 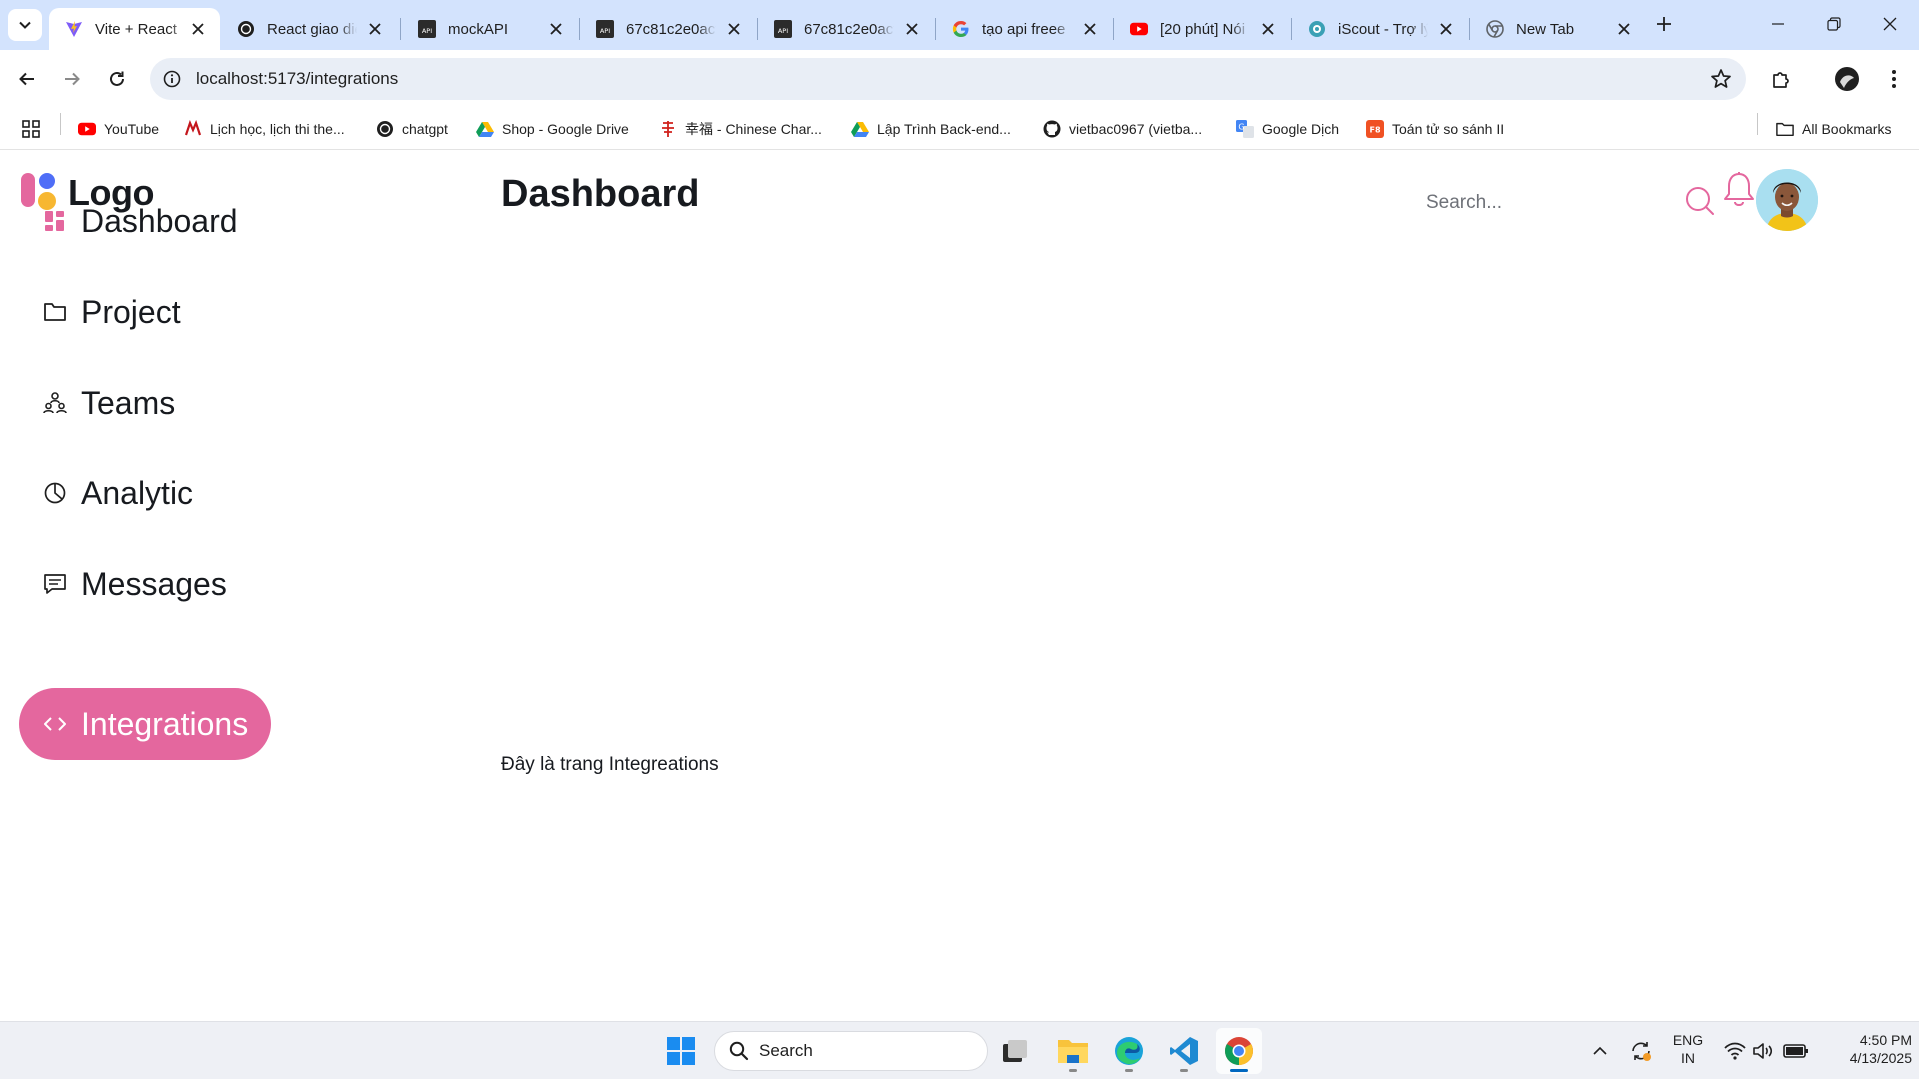 I want to click on svg-text: API, so click(x=605, y=31).